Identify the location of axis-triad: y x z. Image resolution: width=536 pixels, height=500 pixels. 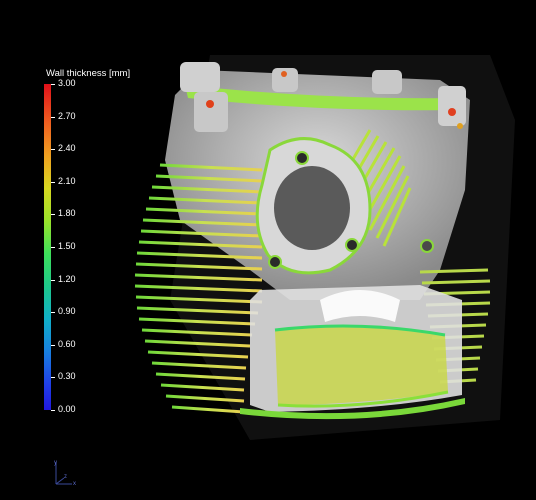
(65, 473).